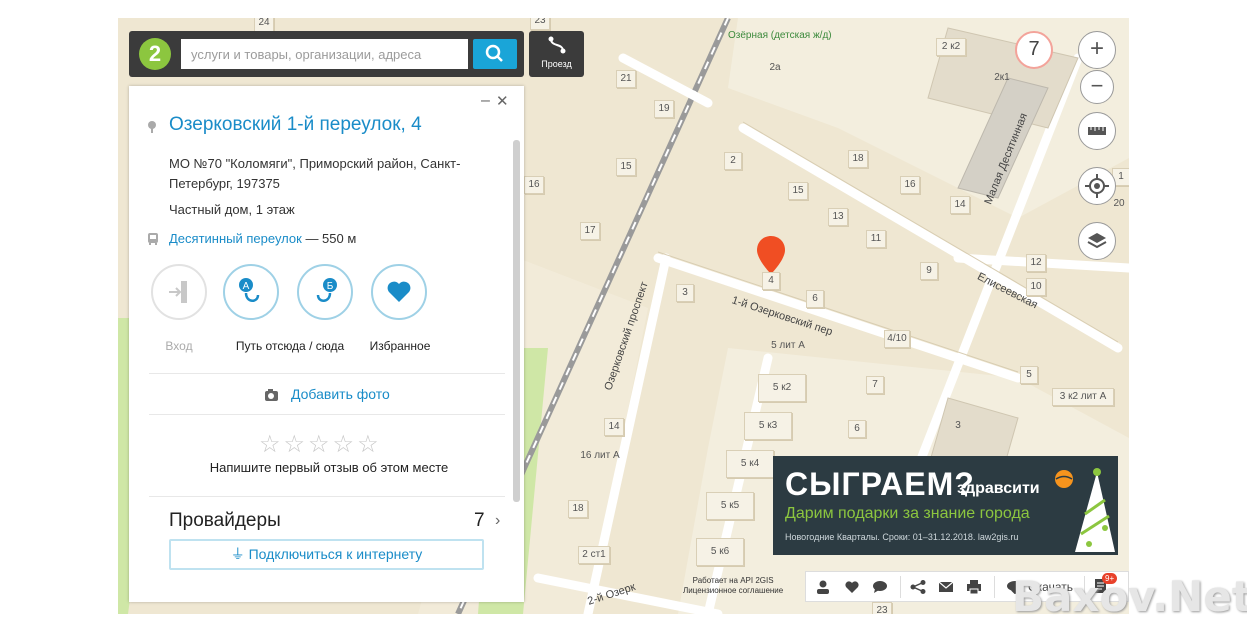  I want to click on search-input, so click(324, 54).